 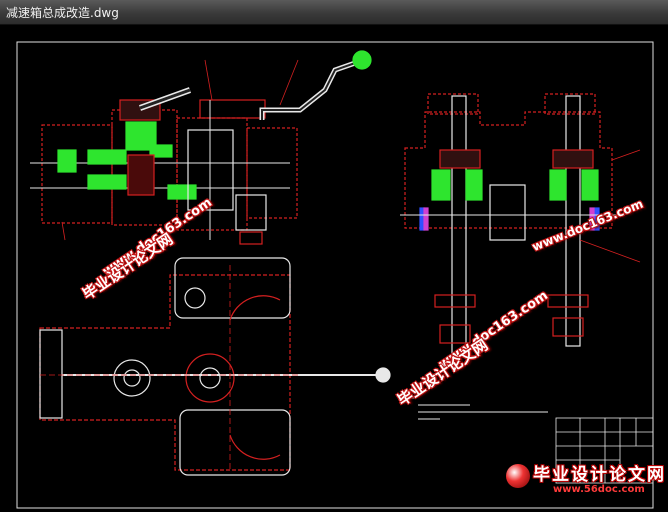 What do you see at coordinates (518, 476) in the screenshot?
I see `logo-ball-icon` at bounding box center [518, 476].